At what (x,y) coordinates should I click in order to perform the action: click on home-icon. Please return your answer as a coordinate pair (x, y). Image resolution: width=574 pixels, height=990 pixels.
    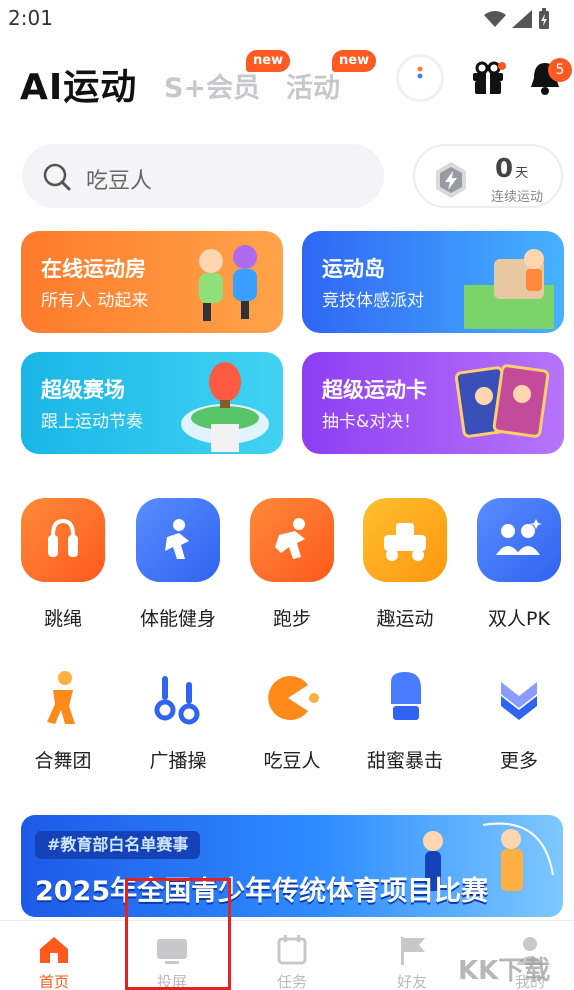
    Looking at the image, I should click on (54, 950).